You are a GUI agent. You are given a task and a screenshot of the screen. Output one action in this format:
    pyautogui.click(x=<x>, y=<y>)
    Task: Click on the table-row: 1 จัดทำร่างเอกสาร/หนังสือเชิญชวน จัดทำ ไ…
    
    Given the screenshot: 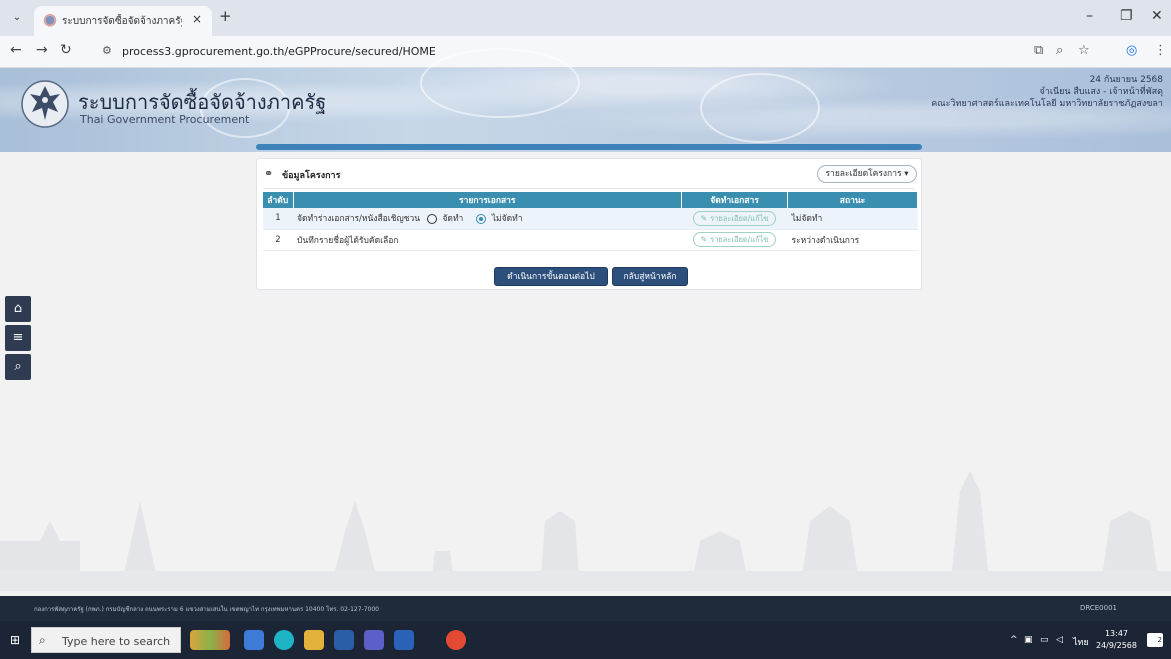 What is the action you would take?
    pyautogui.click(x=590, y=219)
    